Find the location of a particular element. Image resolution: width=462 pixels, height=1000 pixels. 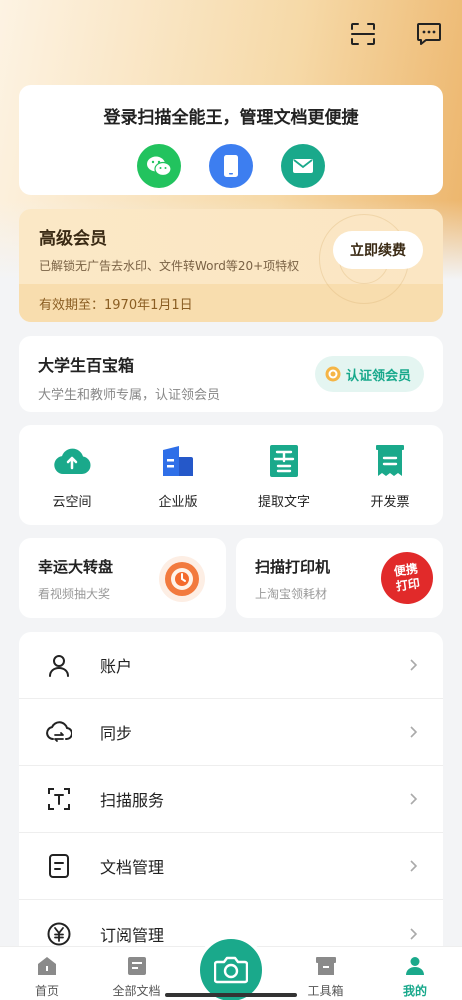

nav-all-documents: 全部文档 is located at coordinates (137, 973).